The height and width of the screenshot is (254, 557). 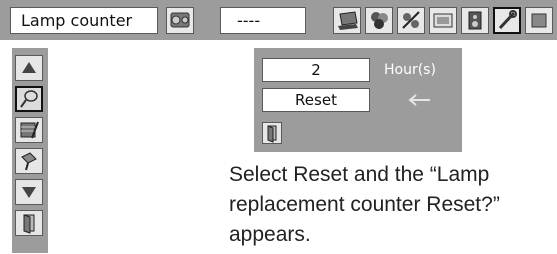 What do you see at coordinates (272, 133) in the screenshot?
I see `panel-exit-icon` at bounding box center [272, 133].